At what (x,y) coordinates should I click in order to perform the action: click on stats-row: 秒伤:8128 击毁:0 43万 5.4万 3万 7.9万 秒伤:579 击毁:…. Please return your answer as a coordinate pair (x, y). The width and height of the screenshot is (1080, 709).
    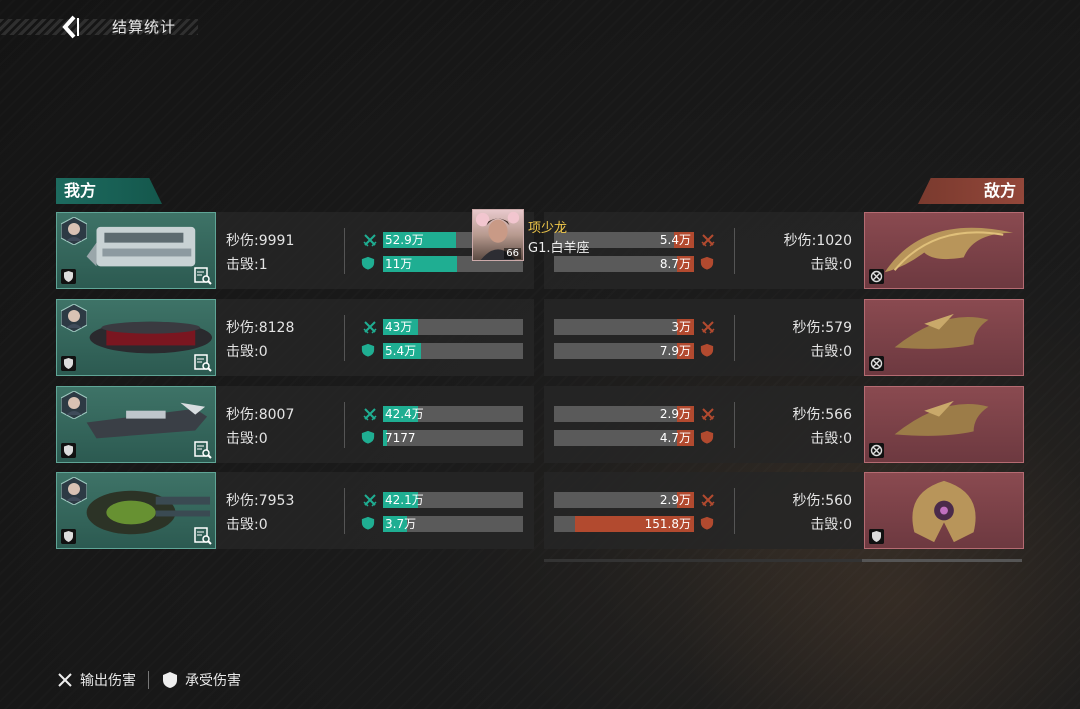
    Looking at the image, I should click on (540, 337).